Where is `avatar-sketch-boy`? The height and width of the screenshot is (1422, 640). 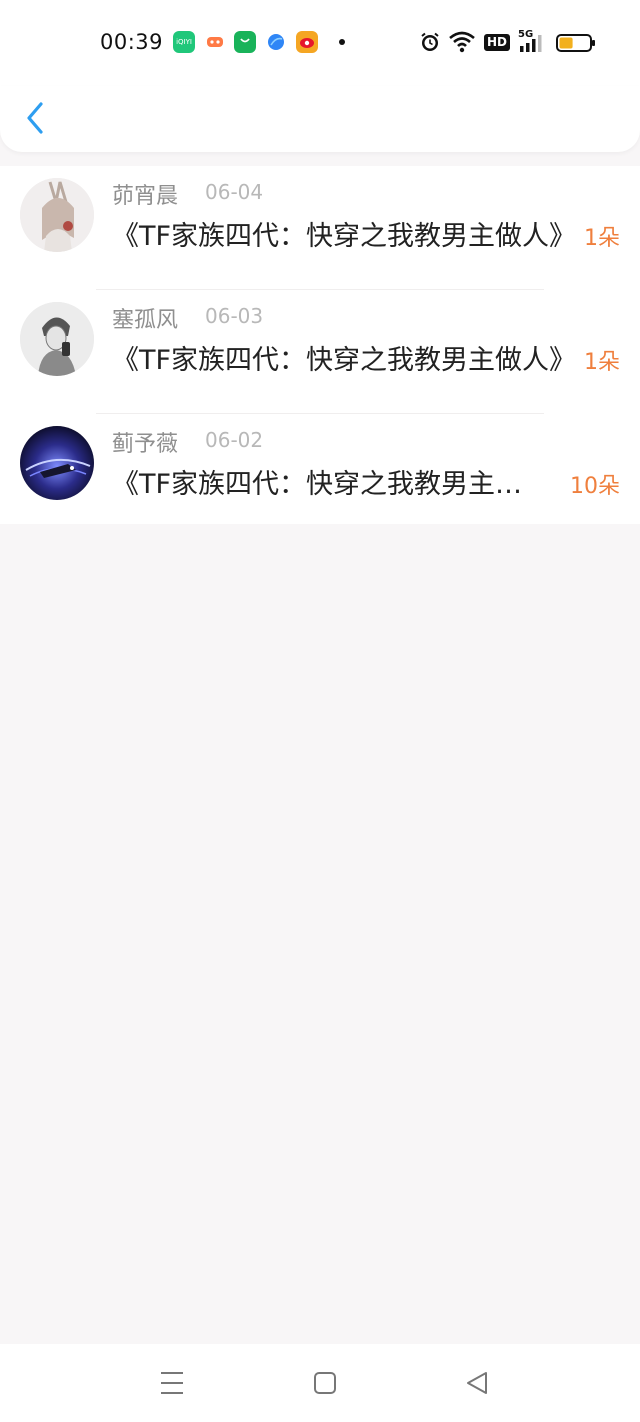
avatar-sketch-boy is located at coordinates (57, 339).